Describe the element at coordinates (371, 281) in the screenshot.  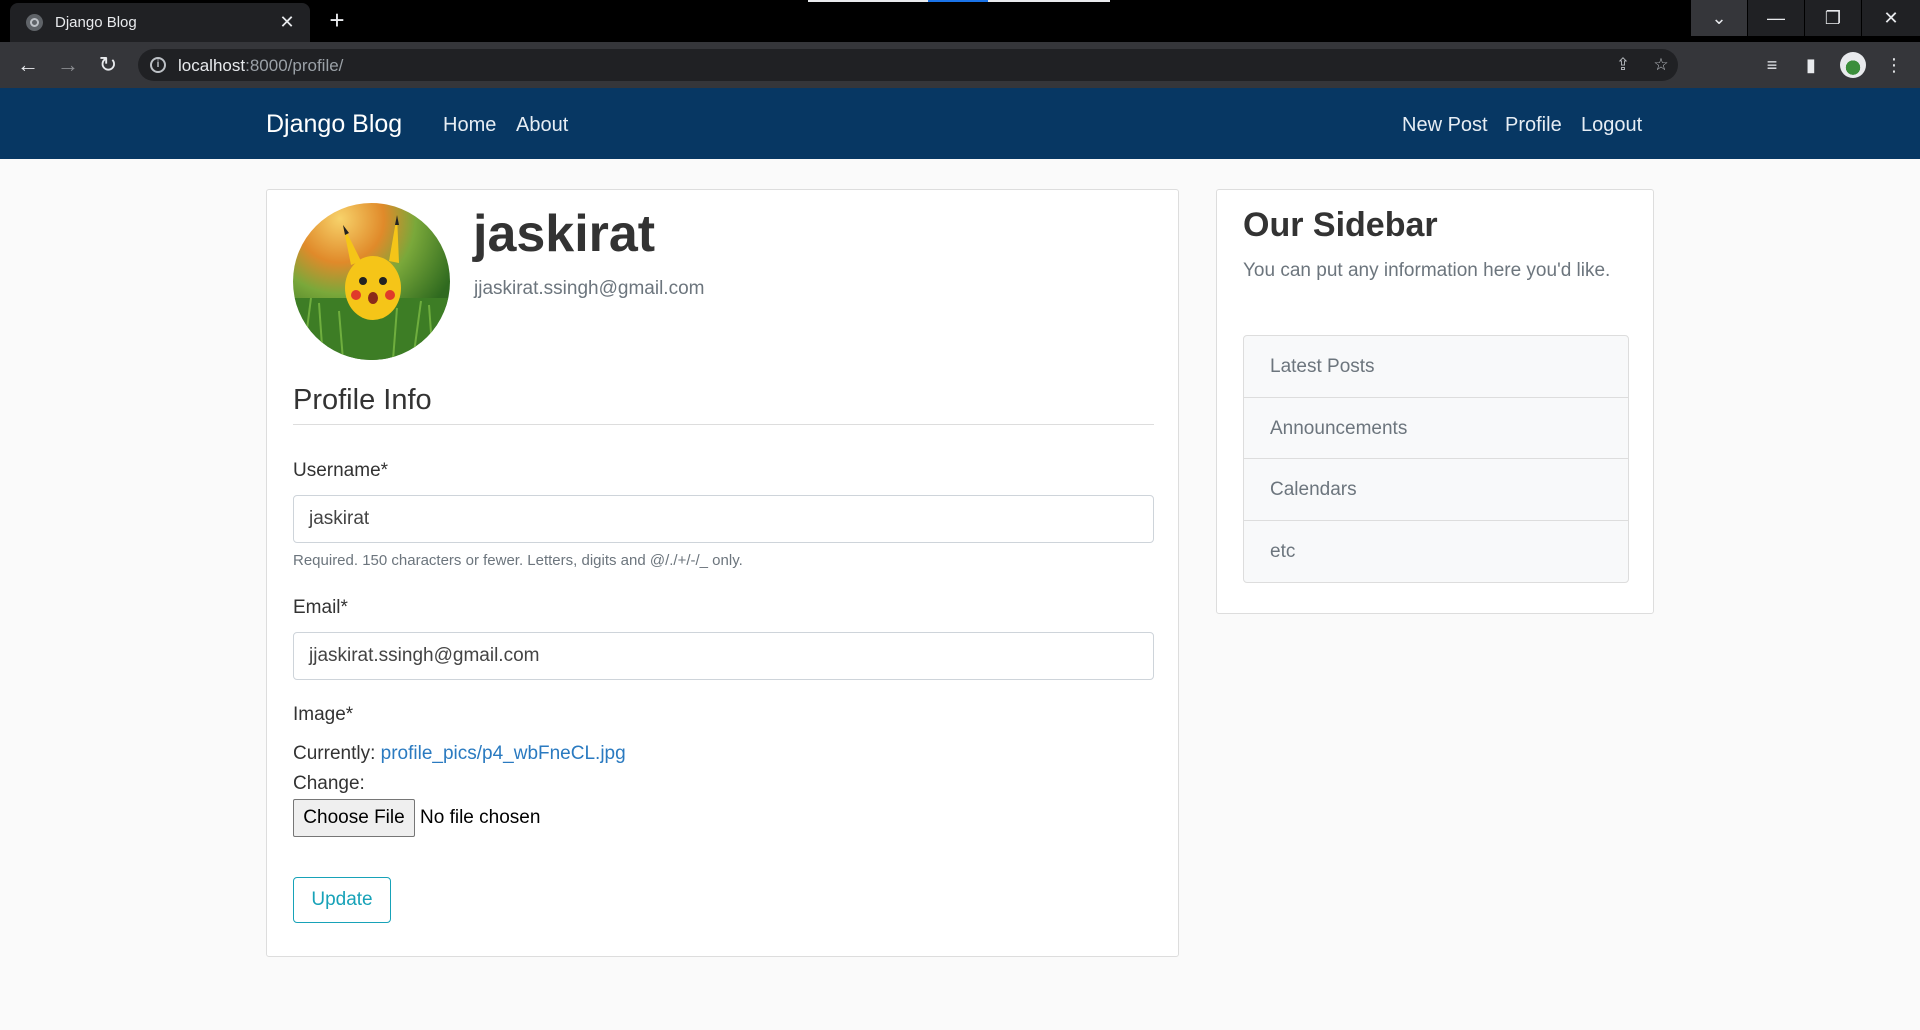
I see `profile-avatar` at that location.